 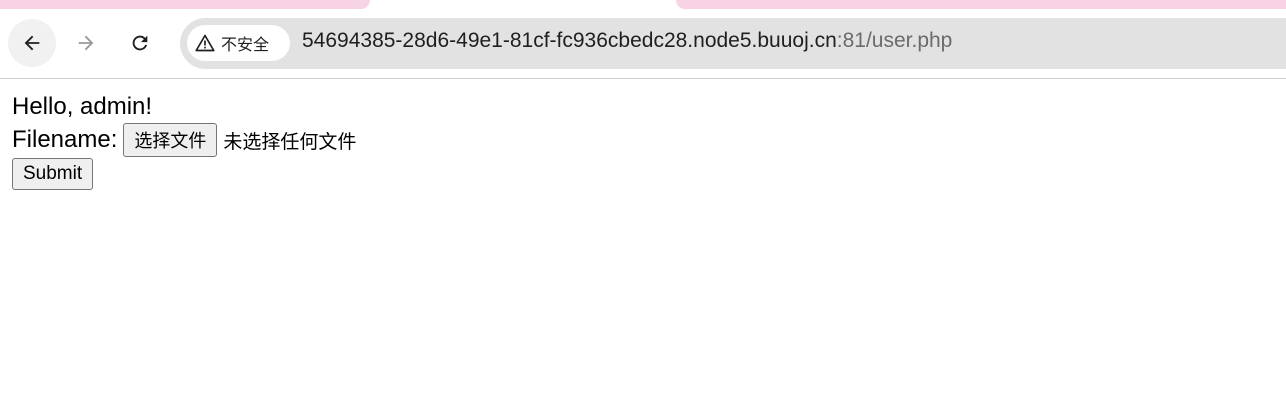 What do you see at coordinates (53, 174) in the screenshot?
I see `submit-button: Submit` at bounding box center [53, 174].